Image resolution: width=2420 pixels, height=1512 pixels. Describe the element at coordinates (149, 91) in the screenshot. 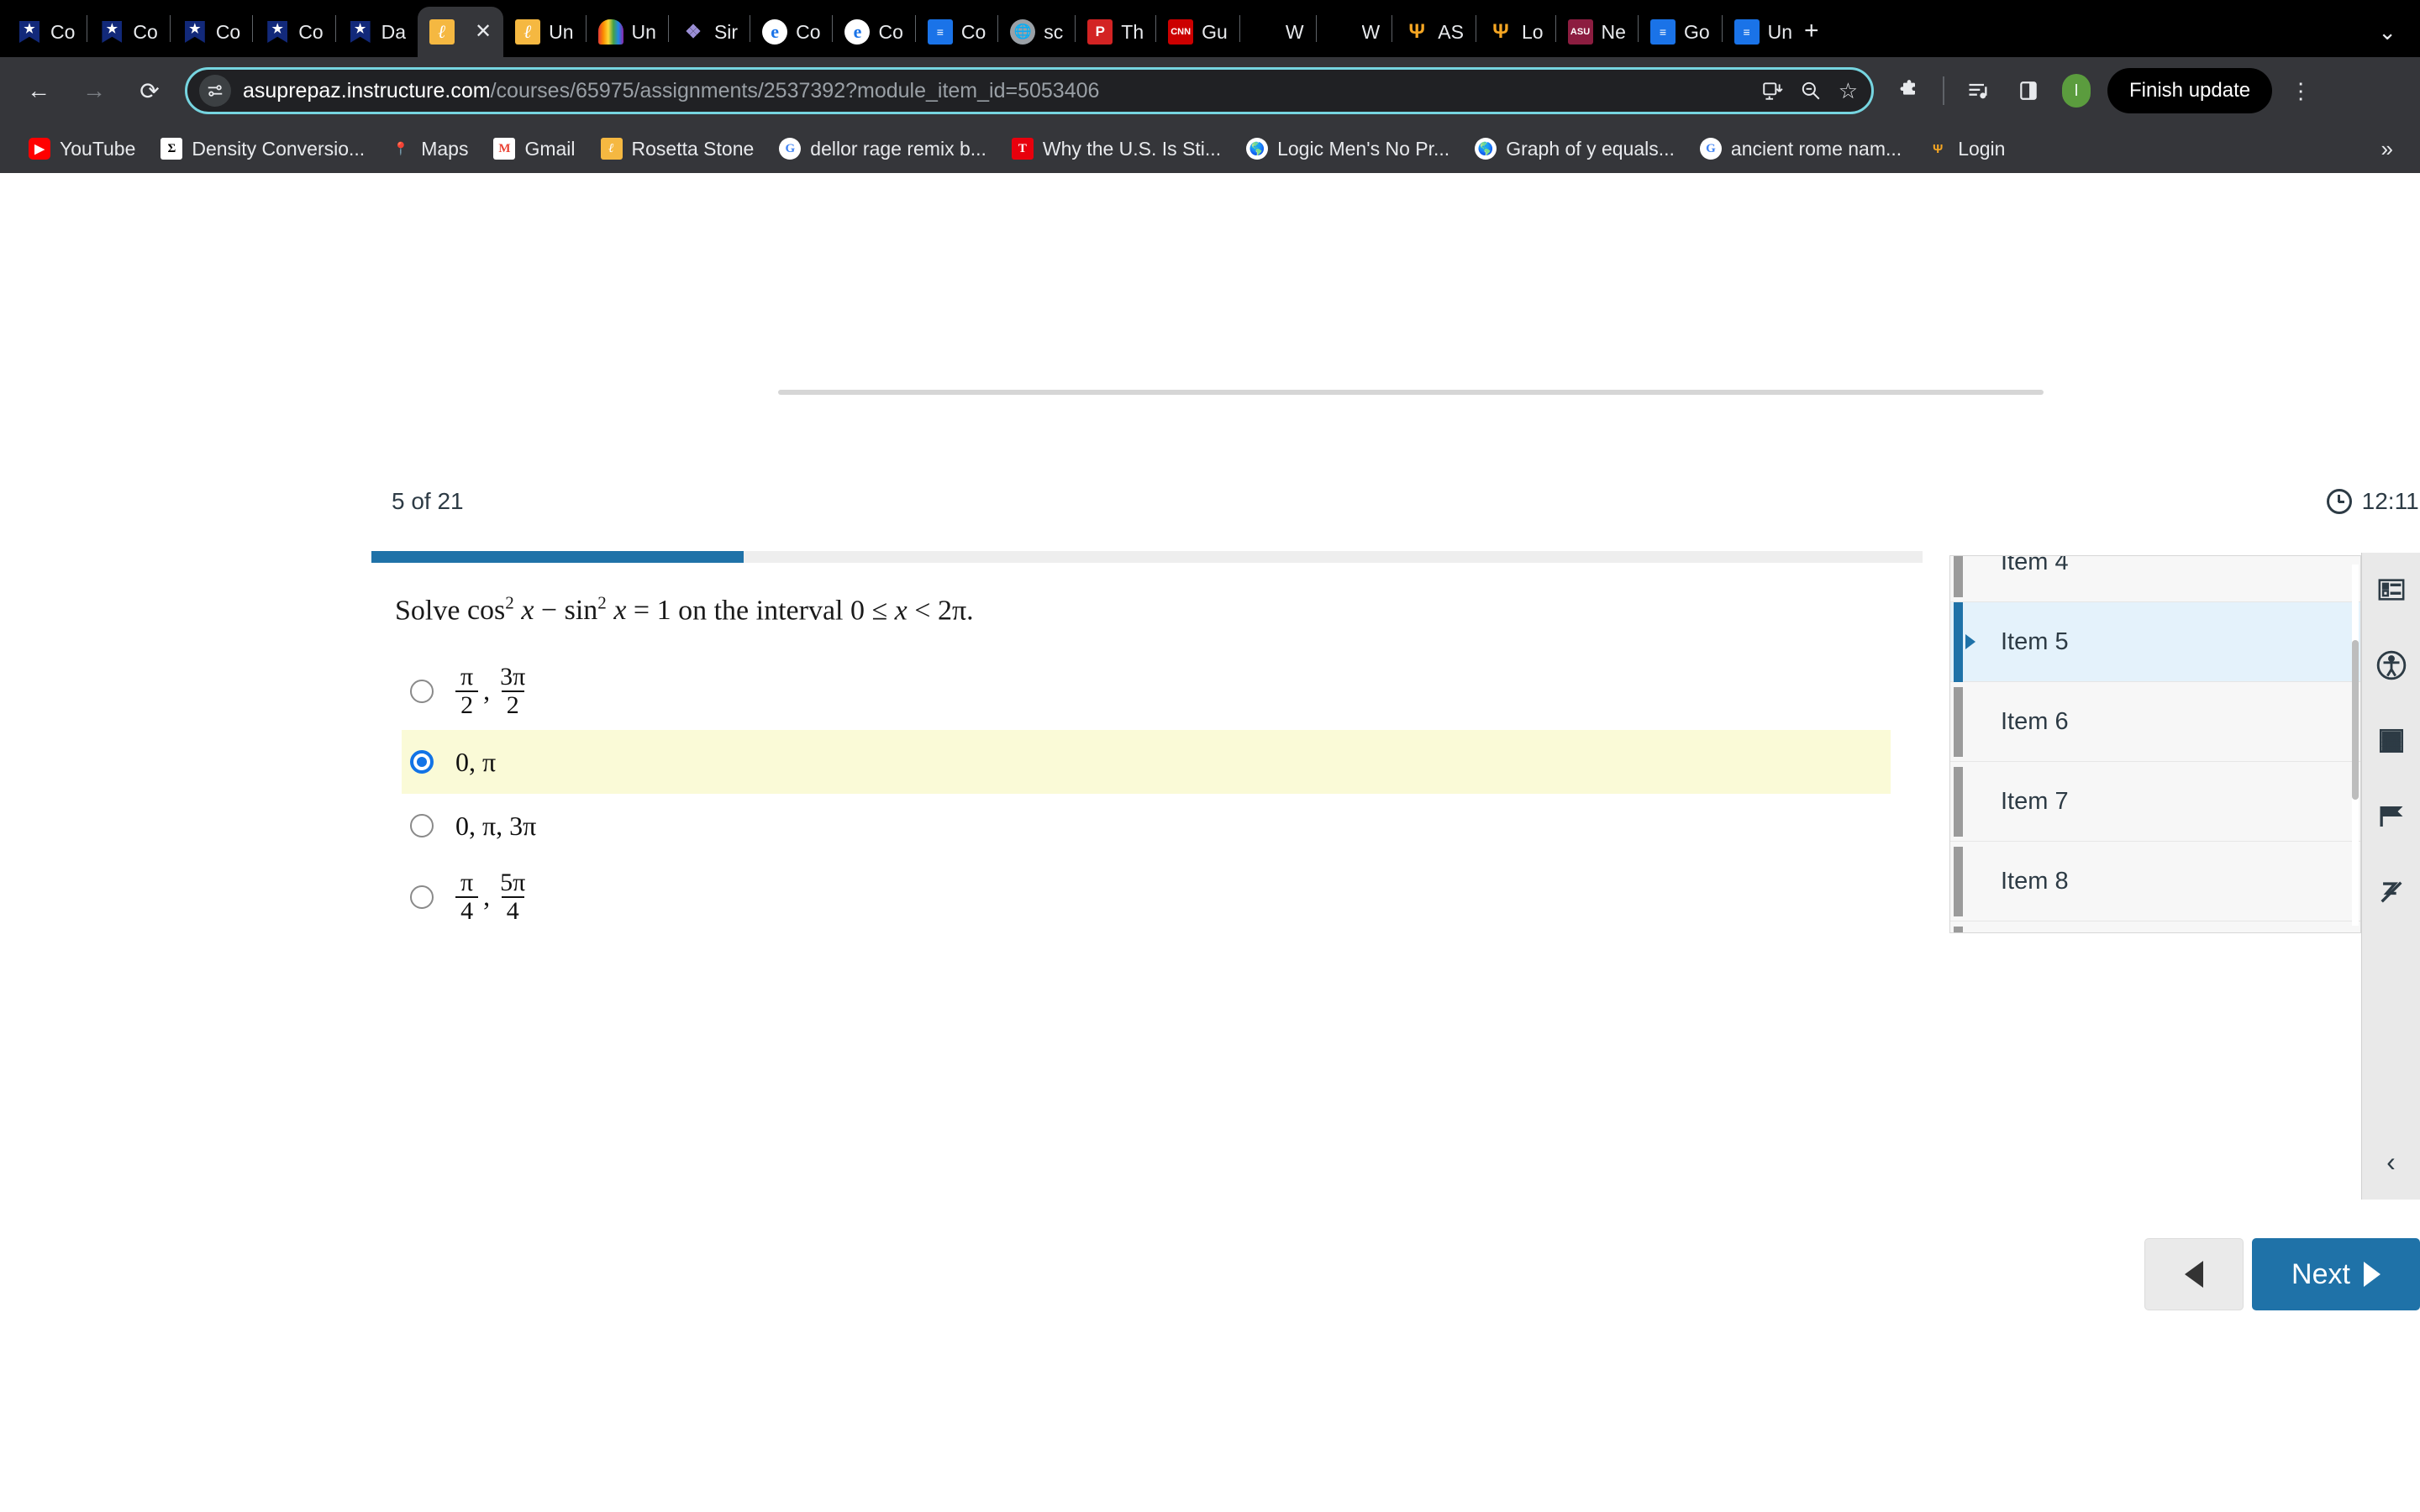

I see `reload-button: ⟳` at that location.